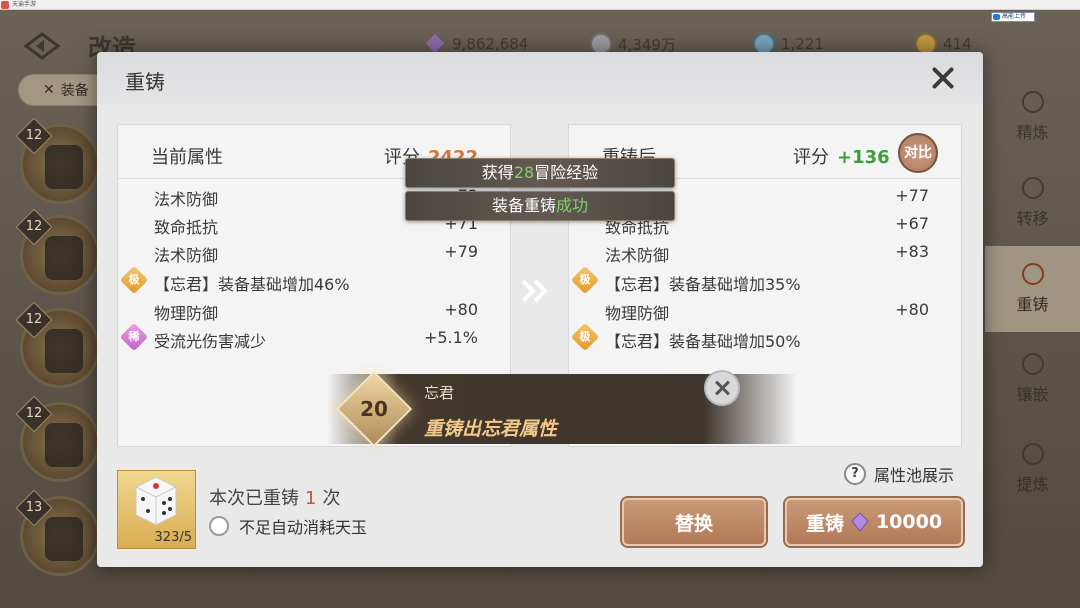 The image size is (1080, 608). Describe the element at coordinates (1032, 394) in the screenshot. I see `nav-label: 镶嵌` at that location.